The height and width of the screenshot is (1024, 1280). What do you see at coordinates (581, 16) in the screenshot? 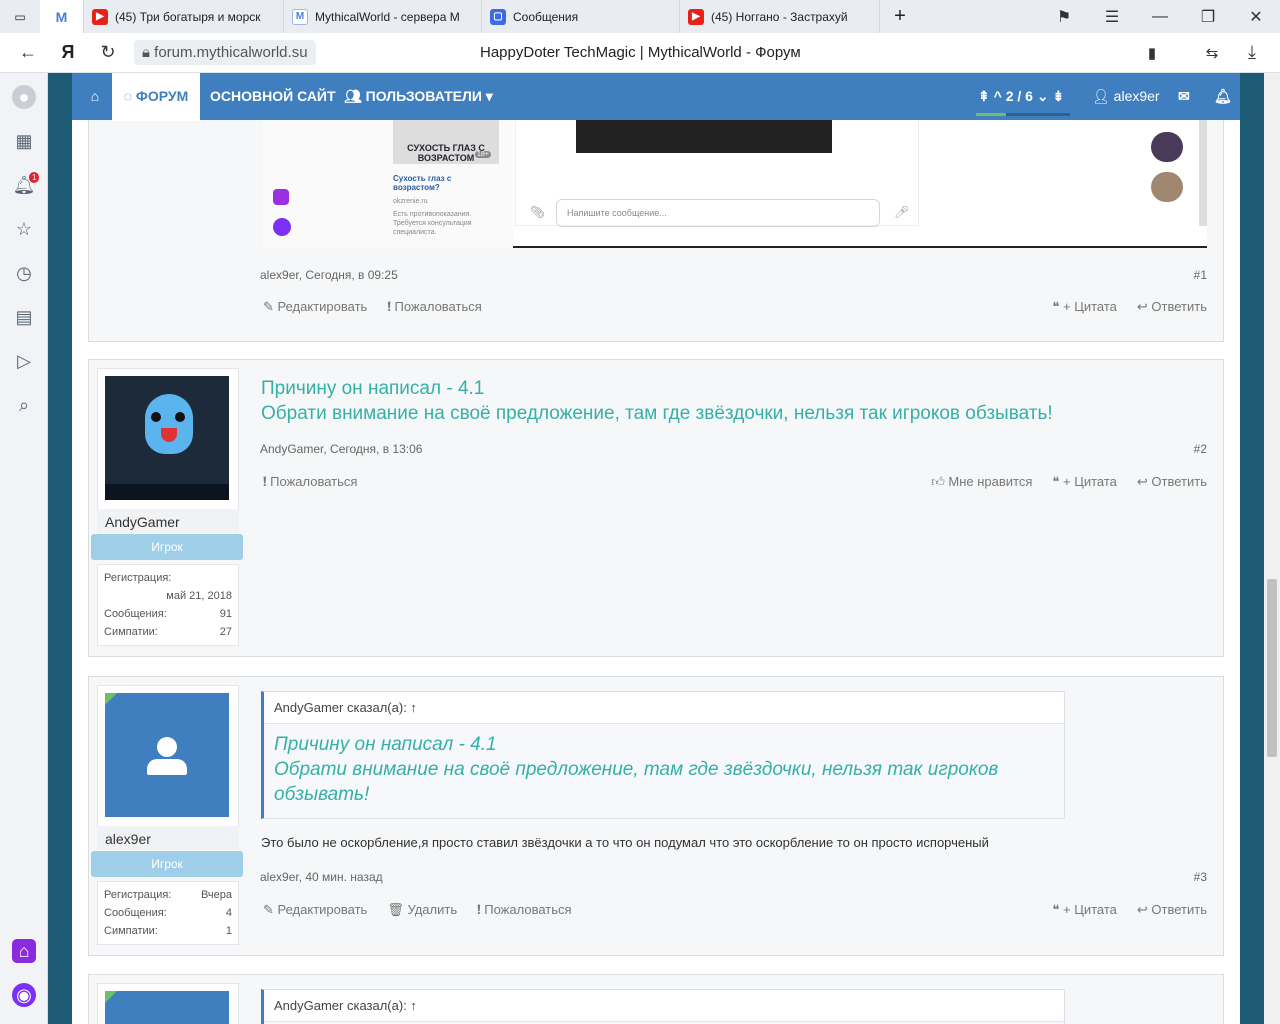
I see `tab-messages: ▢ Сообщения` at bounding box center [581, 16].